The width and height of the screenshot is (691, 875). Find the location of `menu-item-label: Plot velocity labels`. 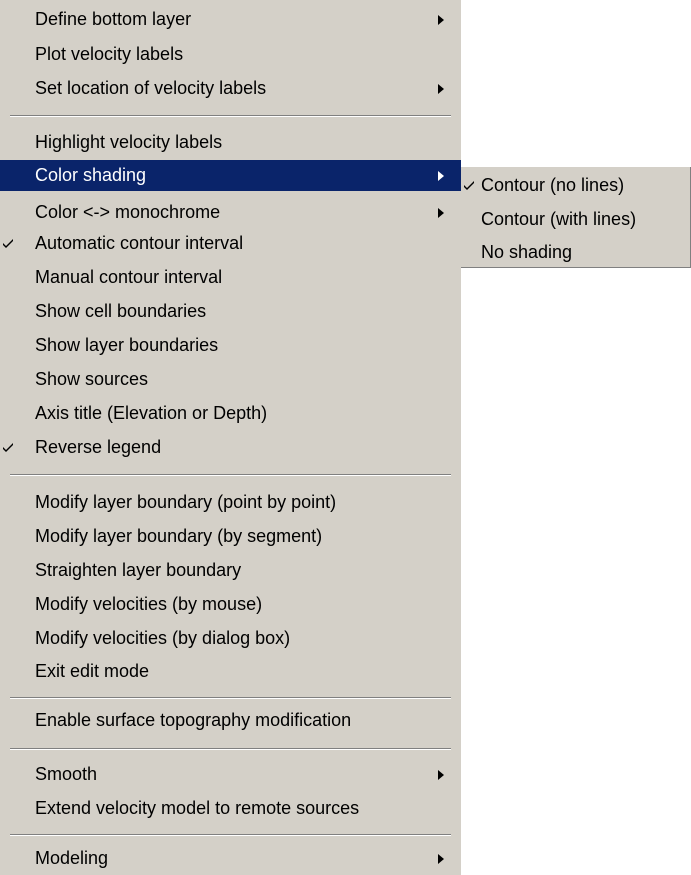

menu-item-label: Plot velocity labels is located at coordinates (109, 54).